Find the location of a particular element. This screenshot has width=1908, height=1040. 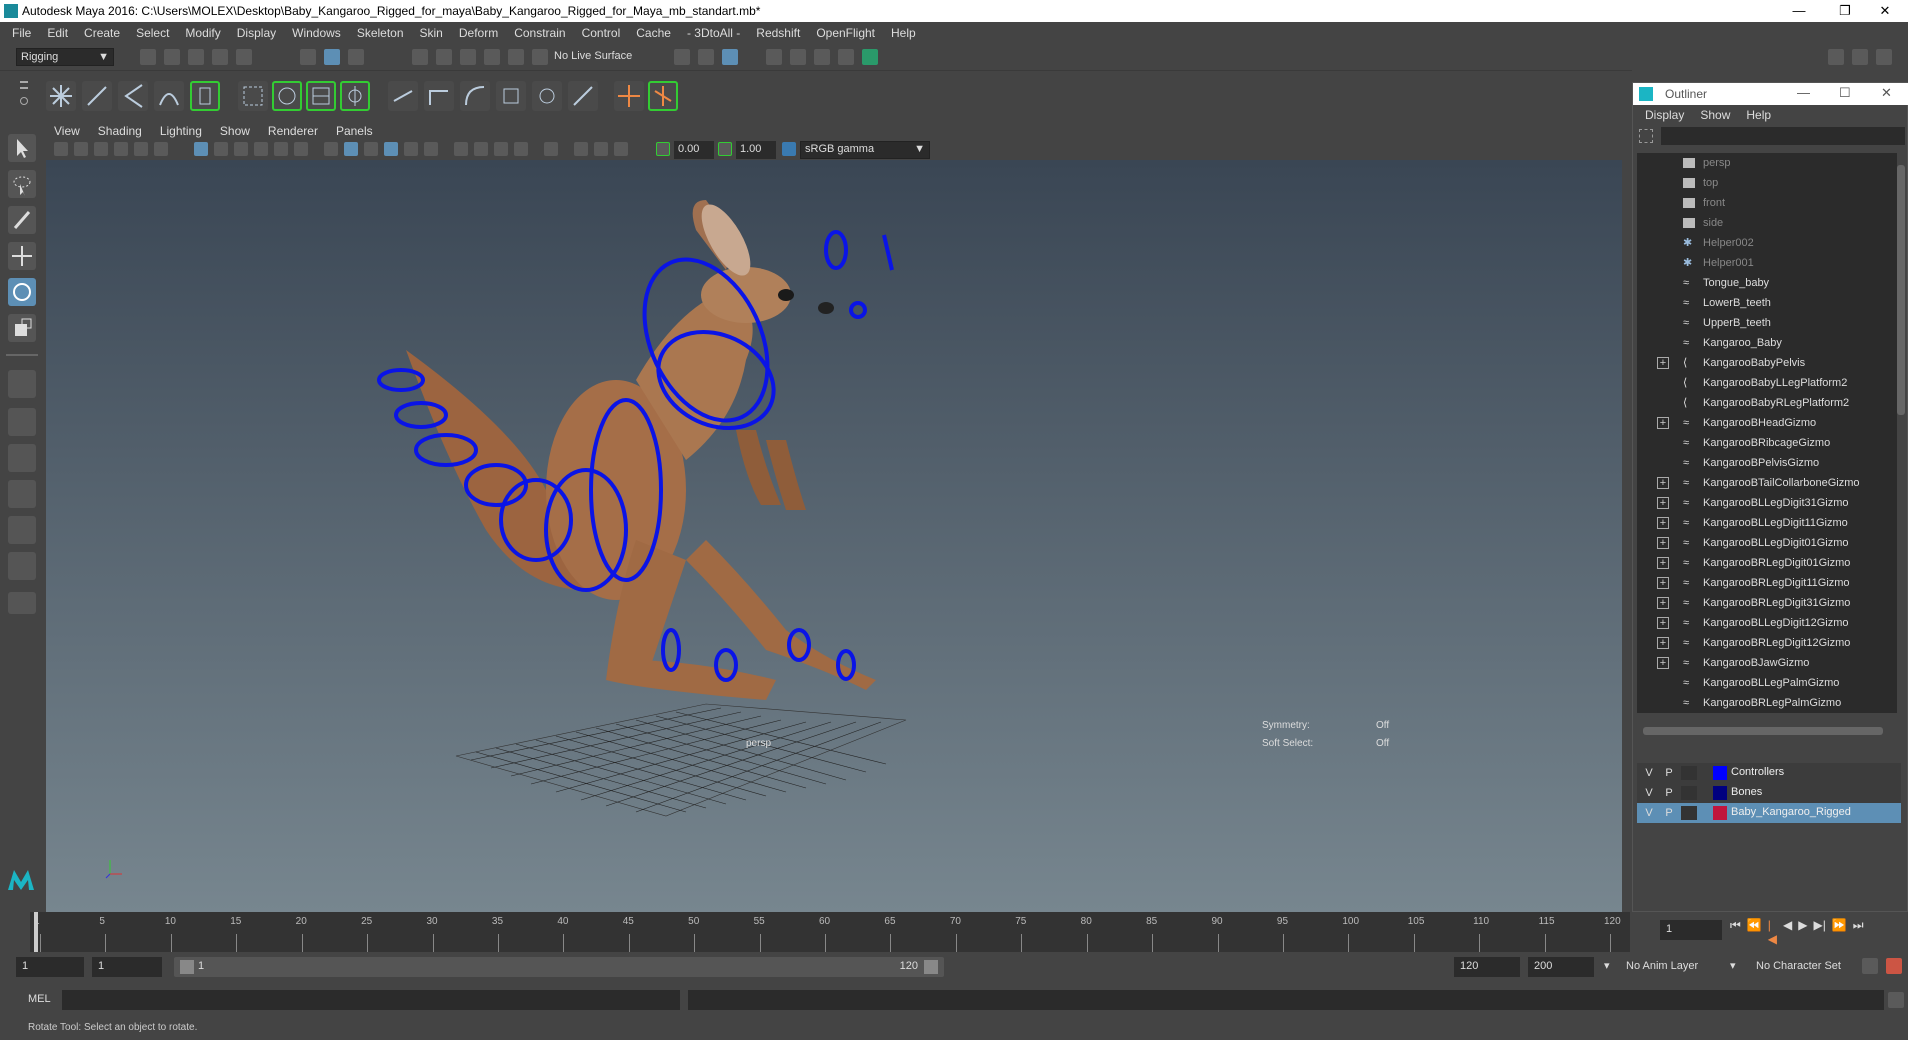

vp-menu-panels: Panels is located at coordinates (354, 131).